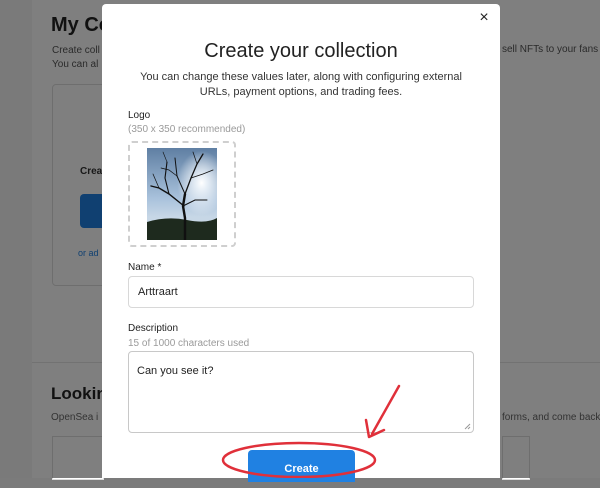  What do you see at coordinates (385, 410) in the screenshot?
I see `annotation-arrow` at bounding box center [385, 410].